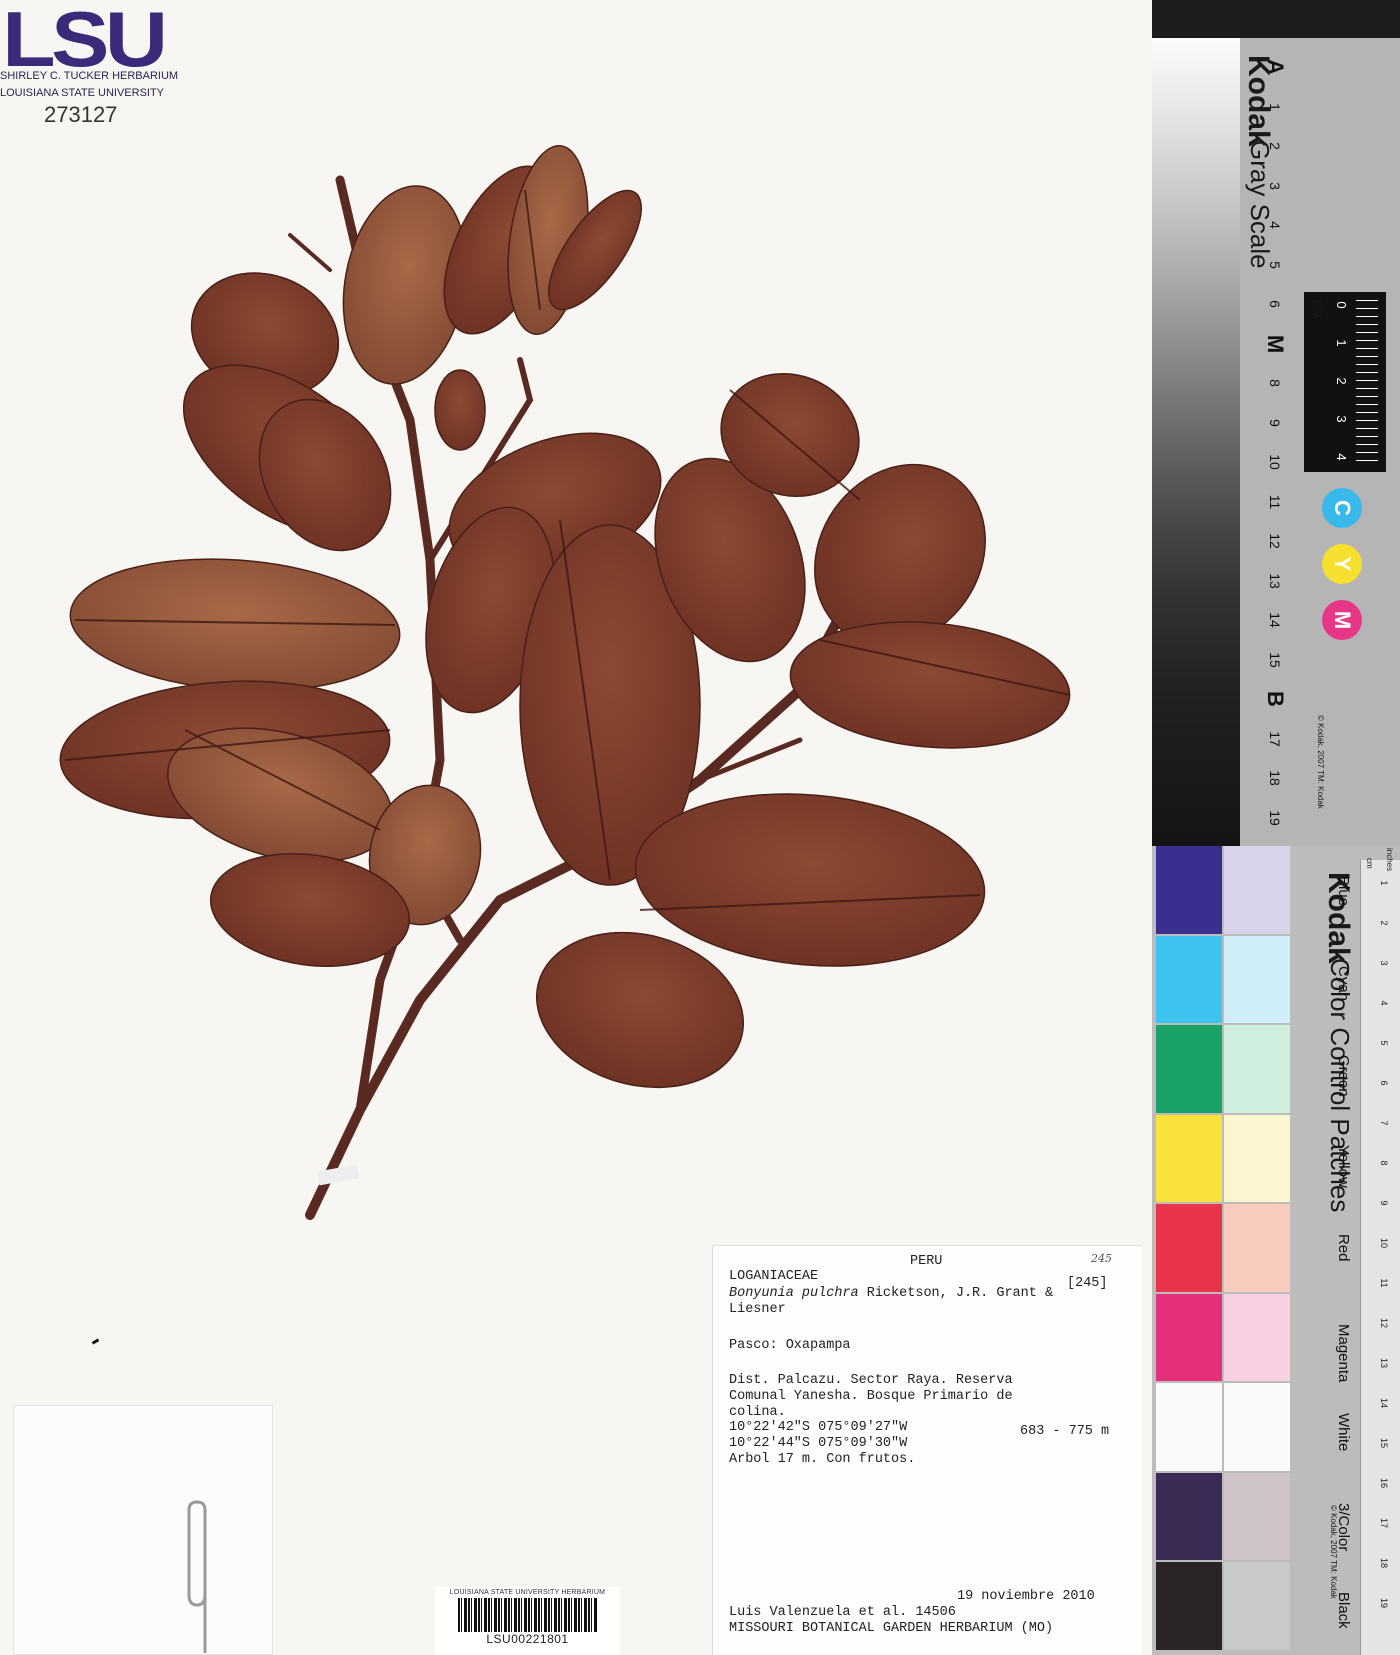 This screenshot has height=1655, width=1400. Describe the element at coordinates (818, 1443) in the screenshot. I see `label-coord-2: 10°22'44"S 075°09'30"W` at that location.